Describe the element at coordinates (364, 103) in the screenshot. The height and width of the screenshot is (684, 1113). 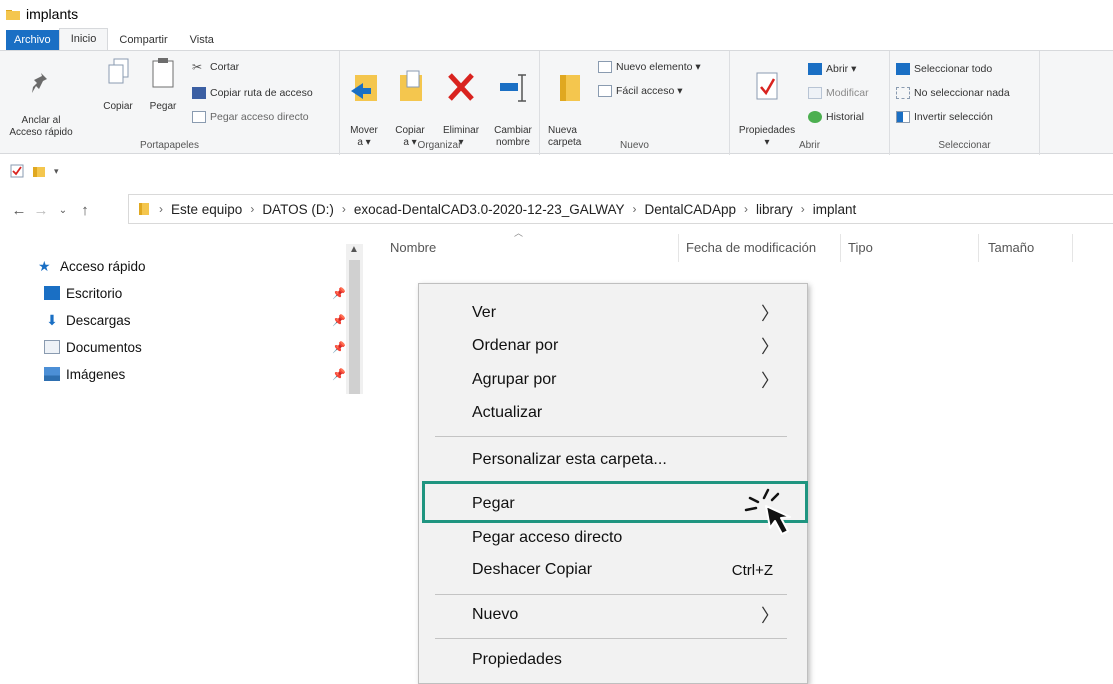
I see `mover-button: Mover a ▾` at that location.